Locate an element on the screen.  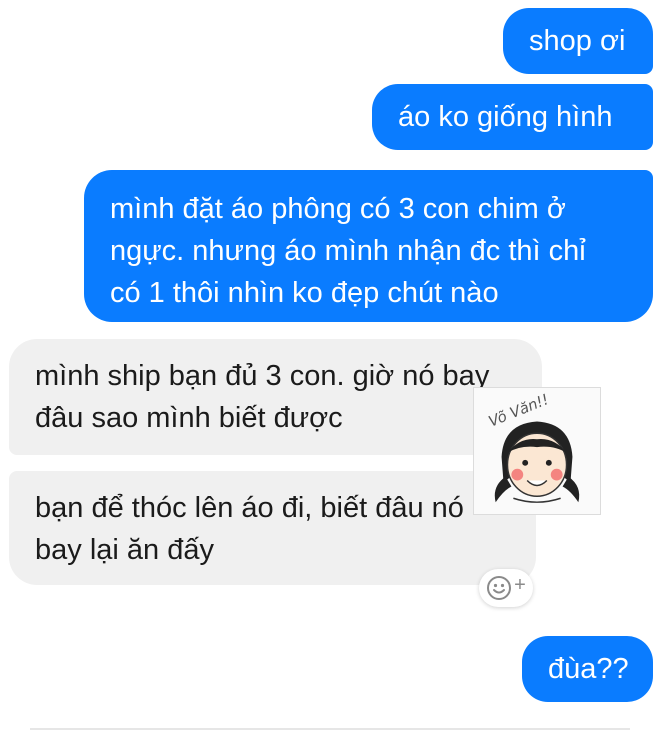
message-bubble-outgoing: áo ko giống hình is located at coordinates (512, 117).